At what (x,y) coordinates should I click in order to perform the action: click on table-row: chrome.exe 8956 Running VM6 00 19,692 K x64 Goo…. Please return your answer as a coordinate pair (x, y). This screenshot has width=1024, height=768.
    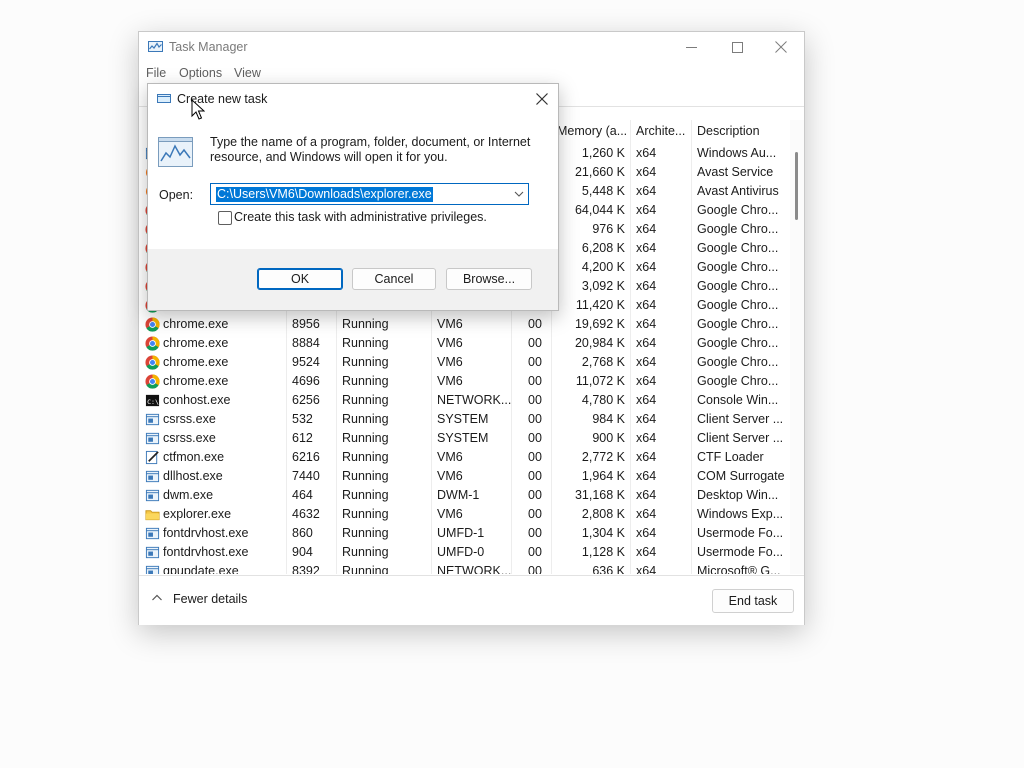
    Looking at the image, I should click on (464, 323).